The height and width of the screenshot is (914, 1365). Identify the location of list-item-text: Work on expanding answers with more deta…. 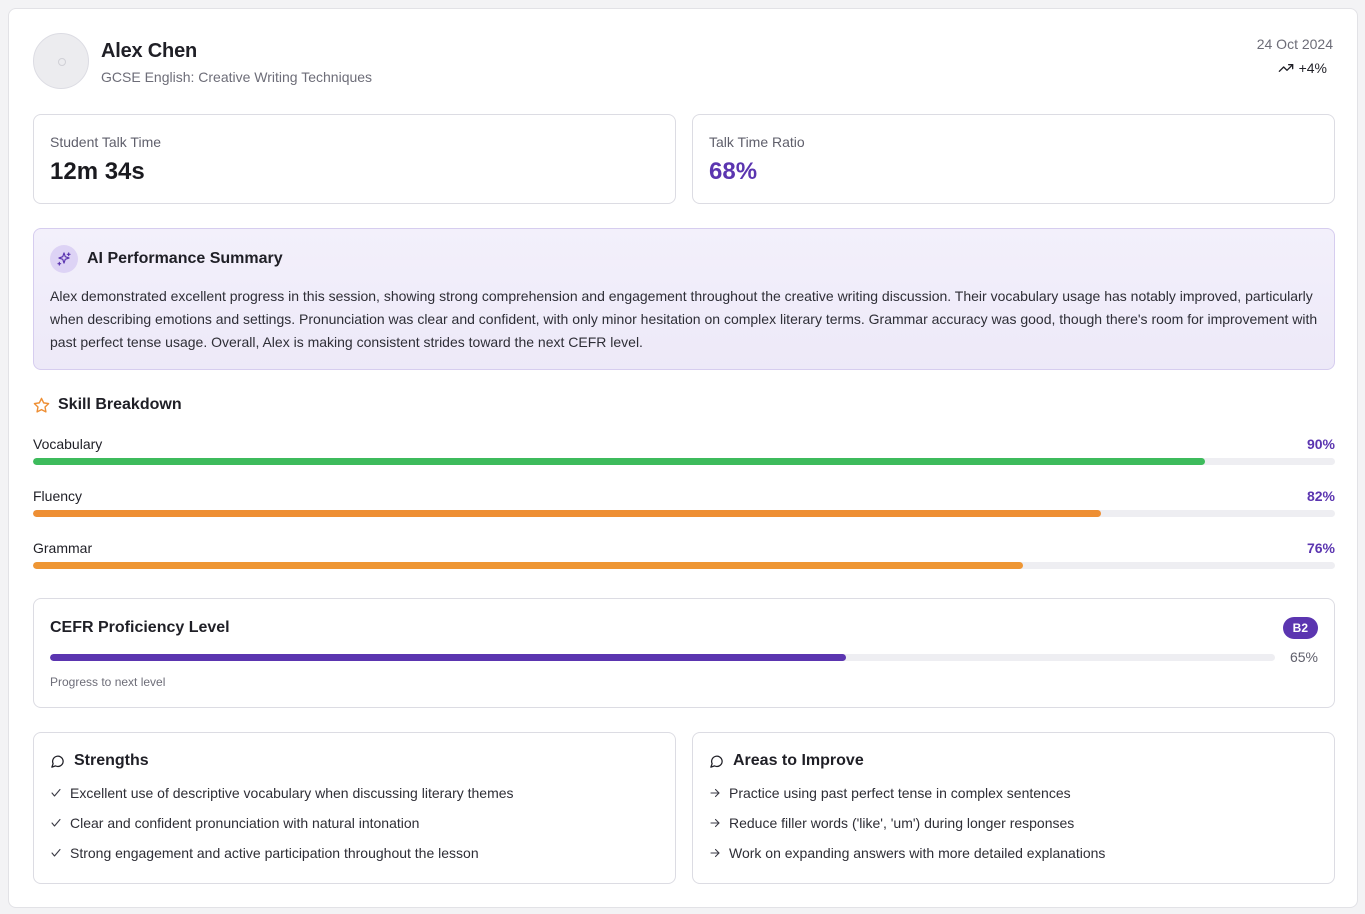
(917, 853).